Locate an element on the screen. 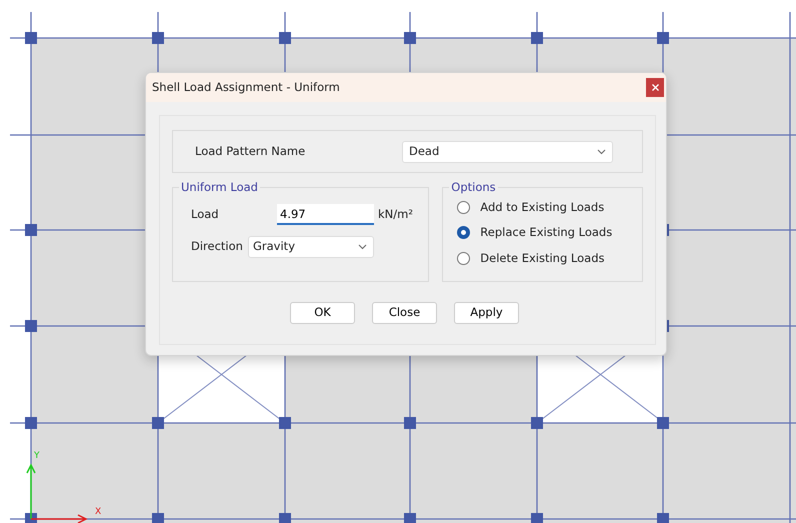  close-icon is located at coordinates (655, 87).